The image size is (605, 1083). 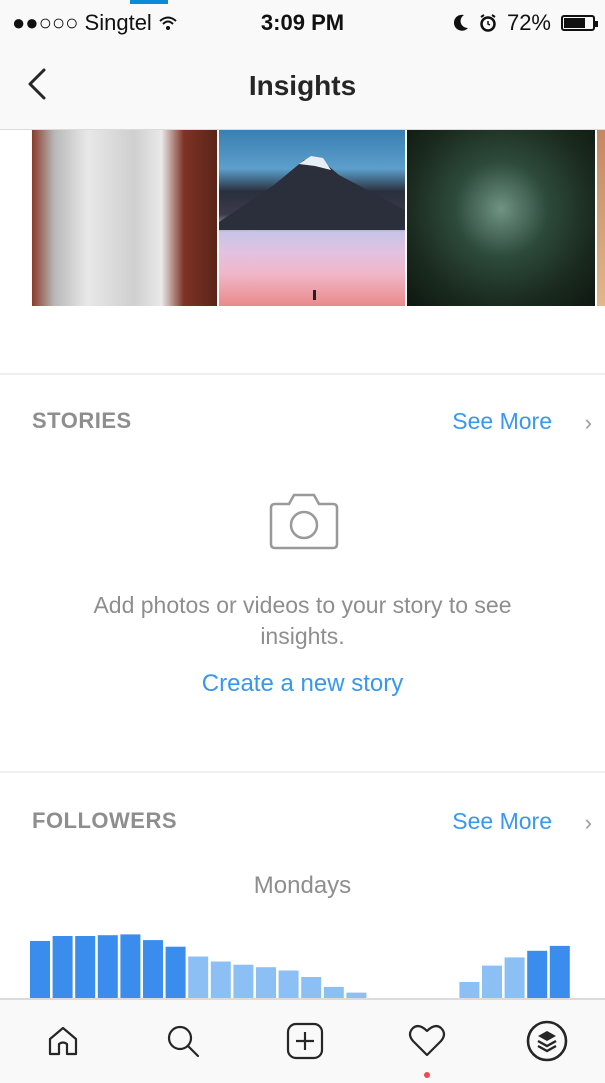 What do you see at coordinates (427, 1041) in the screenshot?
I see `activity-heart-icon` at bounding box center [427, 1041].